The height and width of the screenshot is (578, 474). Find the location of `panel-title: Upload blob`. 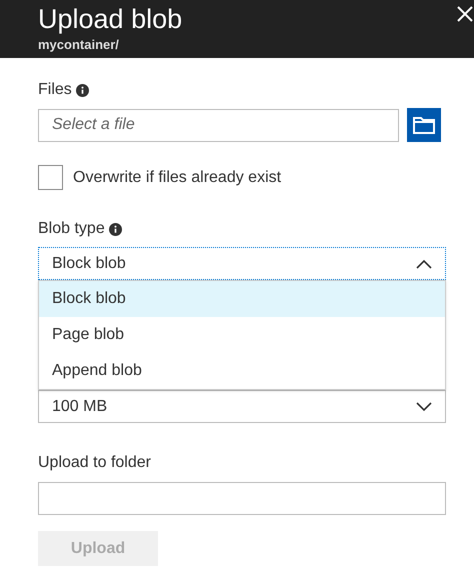

panel-title: Upload blob is located at coordinates (110, 19).